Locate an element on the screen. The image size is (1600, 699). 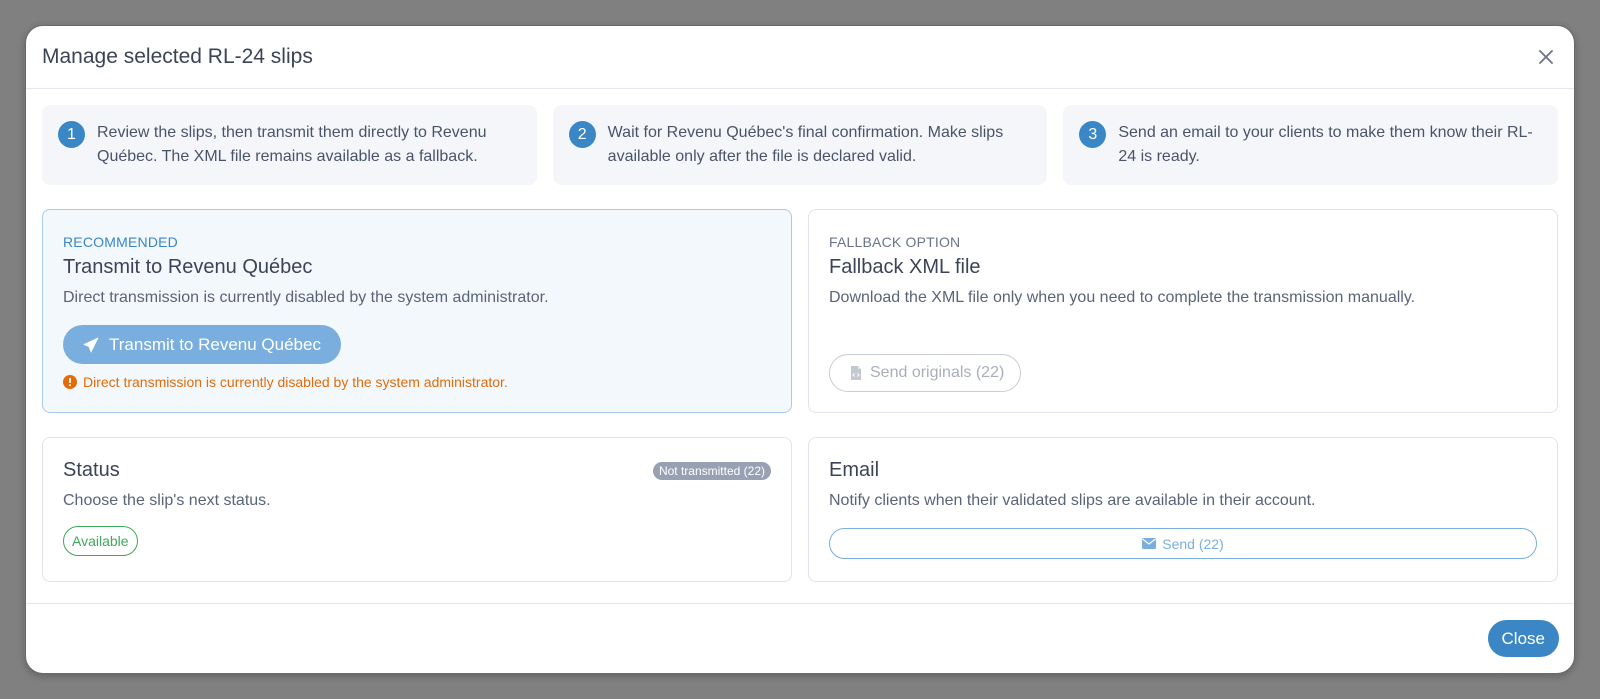
envelope-icon is located at coordinates (1149, 543).